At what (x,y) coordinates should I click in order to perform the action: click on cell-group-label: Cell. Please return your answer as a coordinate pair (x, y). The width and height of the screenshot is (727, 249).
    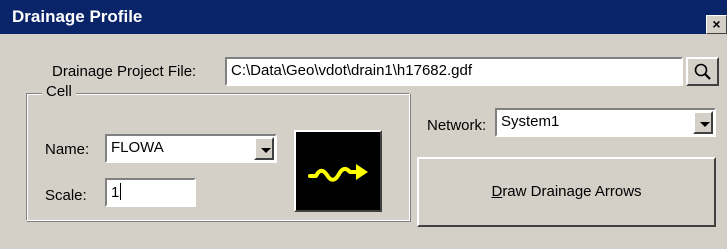
    Looking at the image, I should click on (59, 91).